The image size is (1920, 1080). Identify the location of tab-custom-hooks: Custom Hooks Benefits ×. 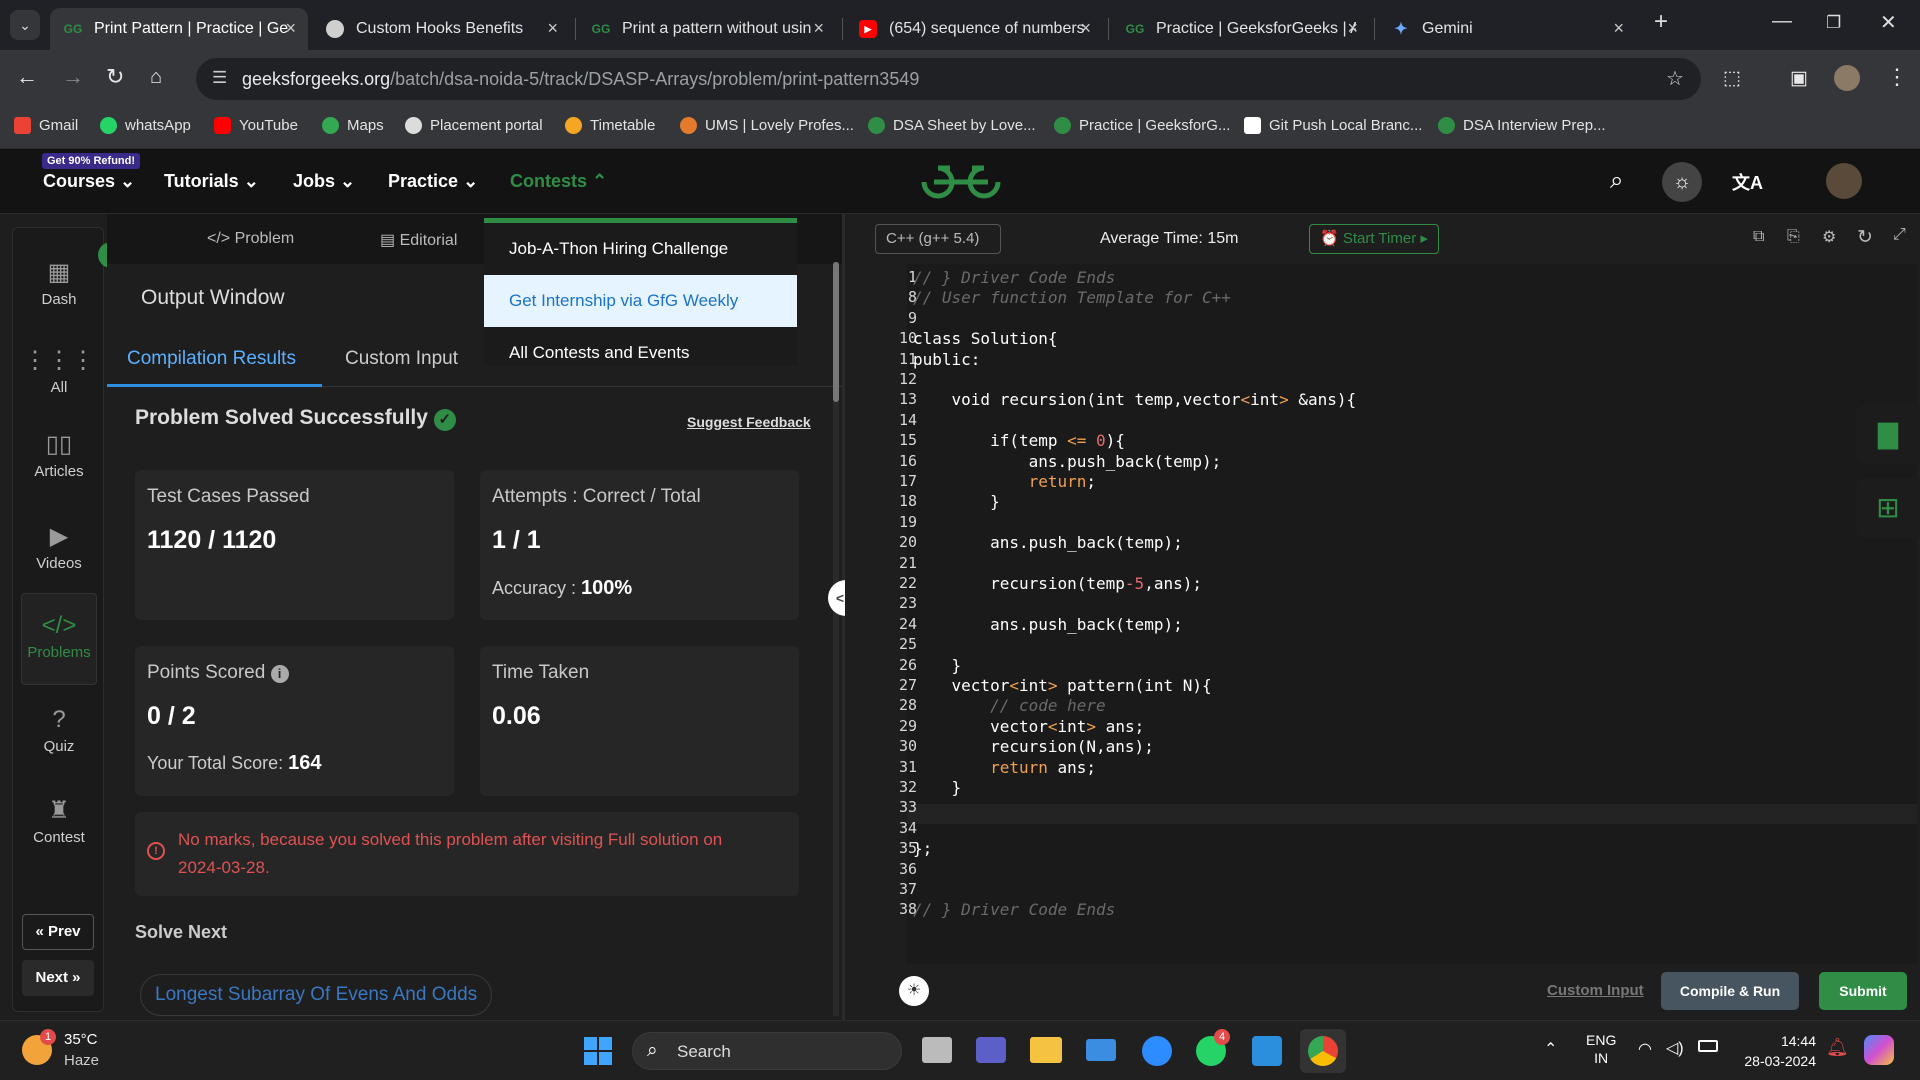
(441, 29).